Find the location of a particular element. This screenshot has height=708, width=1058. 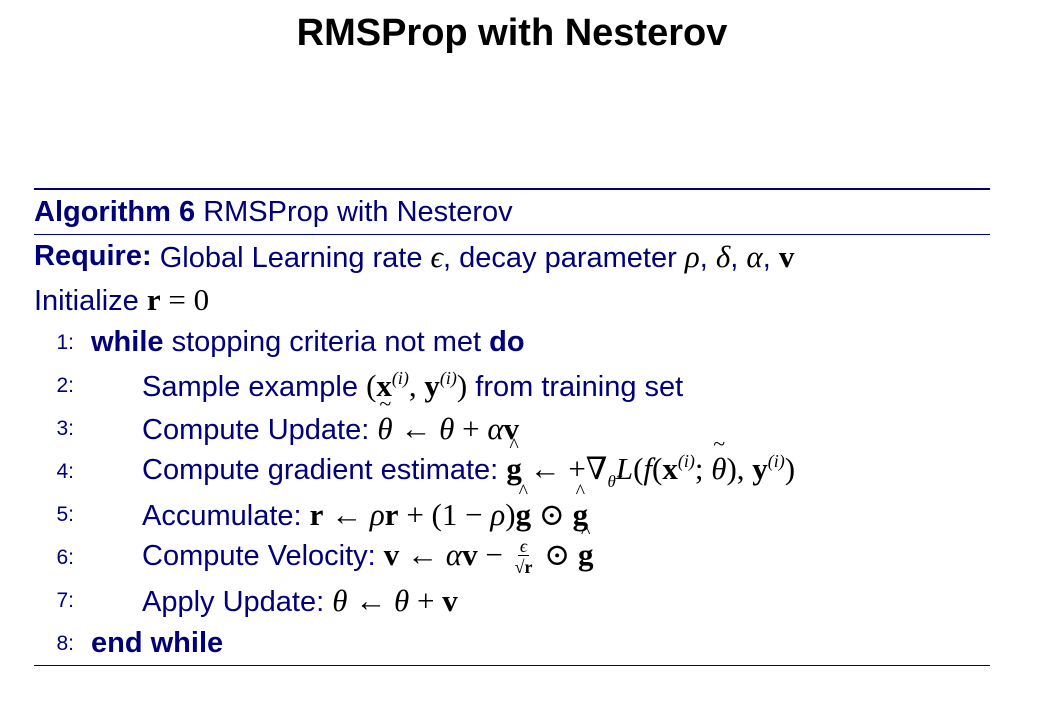

step-text: Compute Velocity: v ← αv − ϵ √r ⊙ g is located at coordinates (367, 549).